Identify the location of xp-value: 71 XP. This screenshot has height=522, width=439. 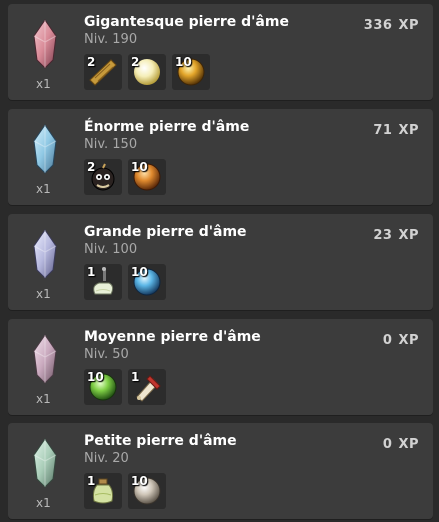
(396, 130).